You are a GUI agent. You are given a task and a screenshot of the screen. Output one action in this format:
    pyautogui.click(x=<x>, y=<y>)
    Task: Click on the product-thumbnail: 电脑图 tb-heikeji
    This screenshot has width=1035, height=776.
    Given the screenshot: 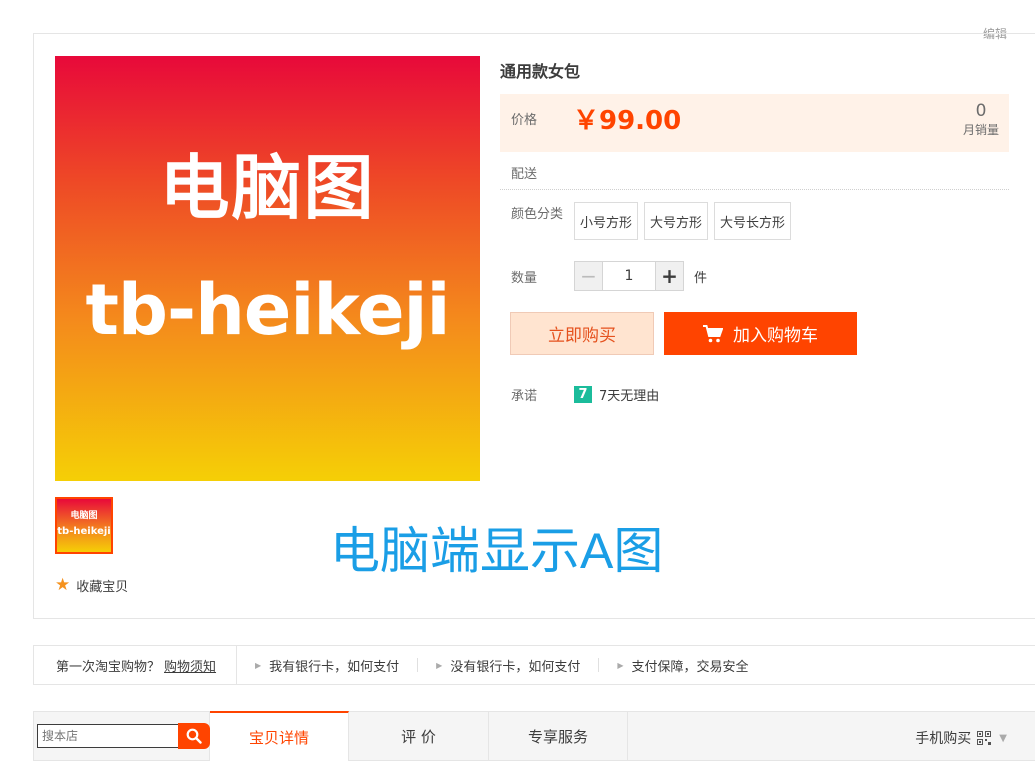 What is the action you would take?
    pyautogui.click(x=84, y=525)
    